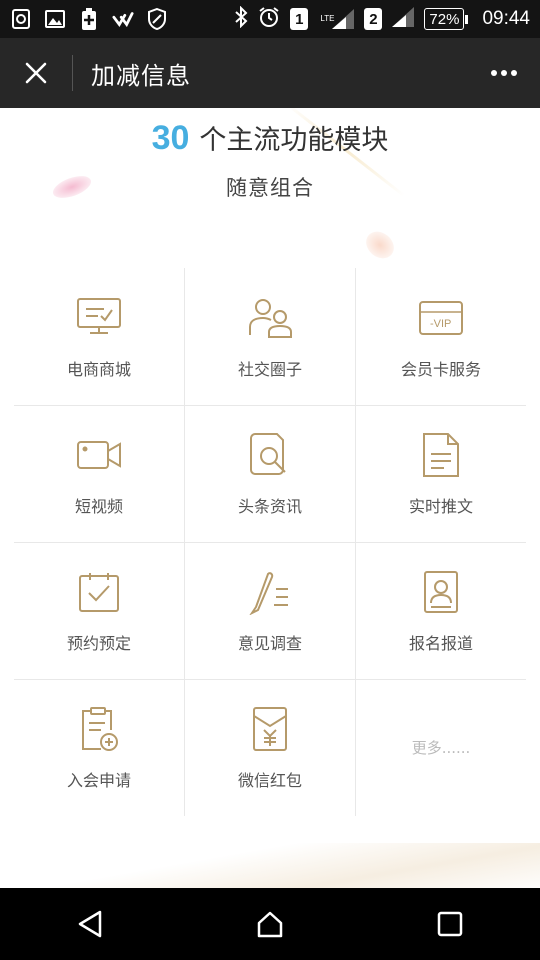 Image resolution: width=540 pixels, height=960 pixels. Describe the element at coordinates (446, 19) in the screenshot. I see `battery-indicator: 72%` at that location.